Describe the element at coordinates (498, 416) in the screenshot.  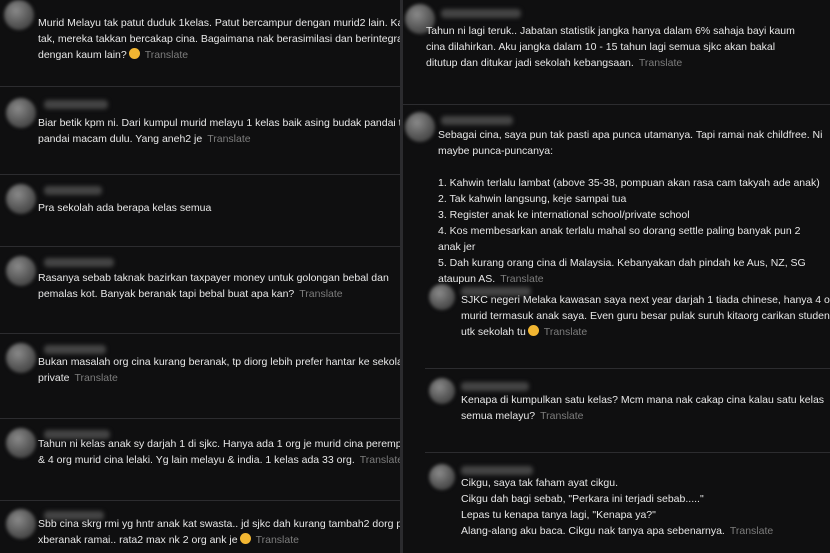
I see `comment-line: semua melayu?` at that location.